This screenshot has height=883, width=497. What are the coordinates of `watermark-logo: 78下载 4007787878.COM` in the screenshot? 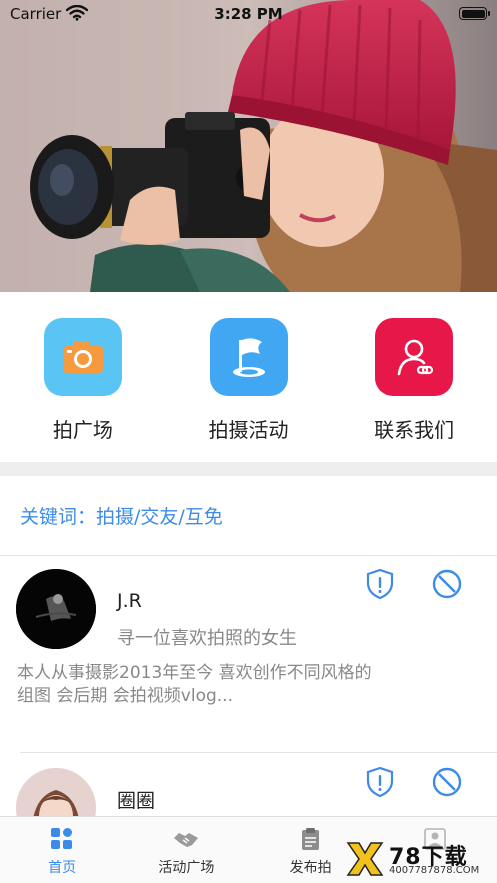 It's located at (418, 860).